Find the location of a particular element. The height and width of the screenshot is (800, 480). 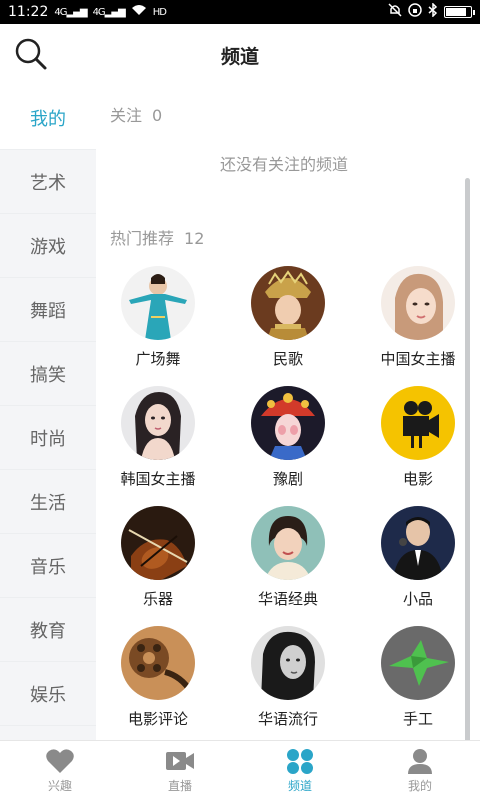

hot-header: 热门推荐 12 is located at coordinates (157, 237).